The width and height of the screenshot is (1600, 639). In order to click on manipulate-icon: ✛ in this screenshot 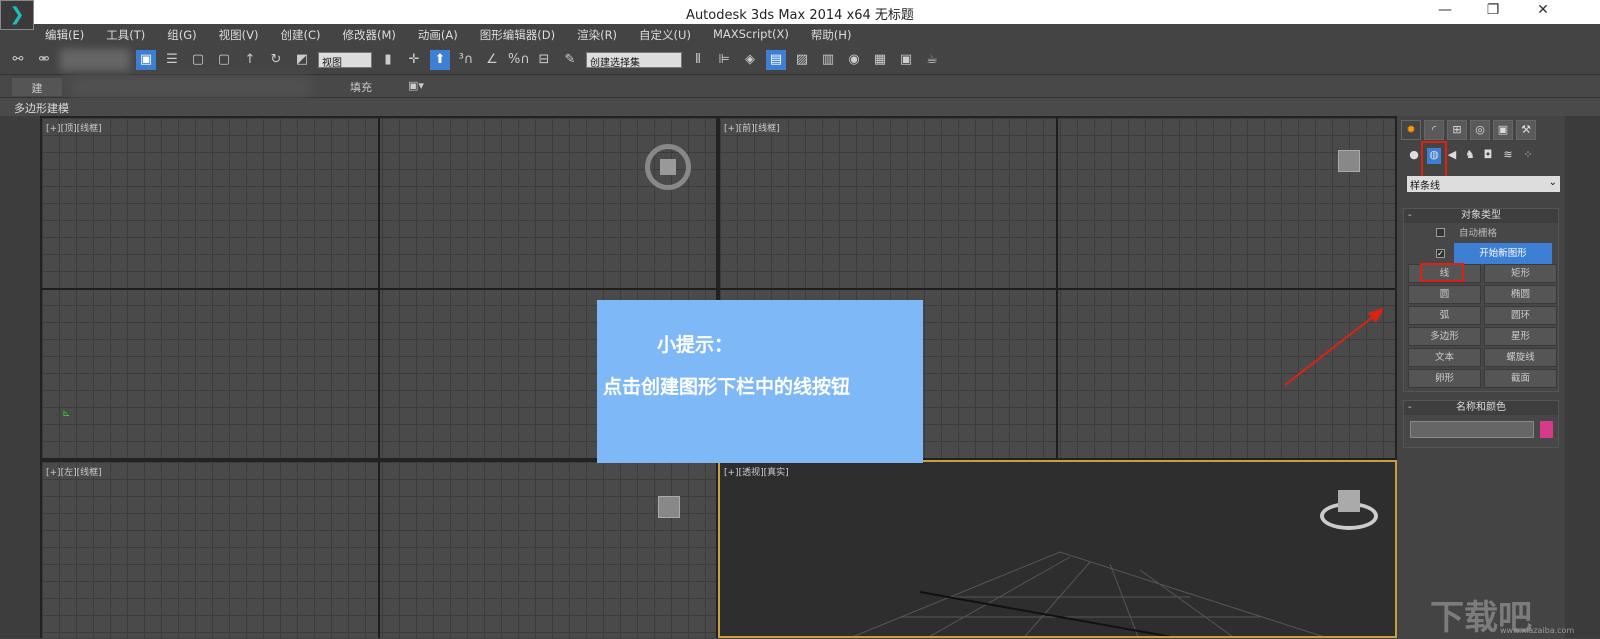, I will do `click(414, 60)`.